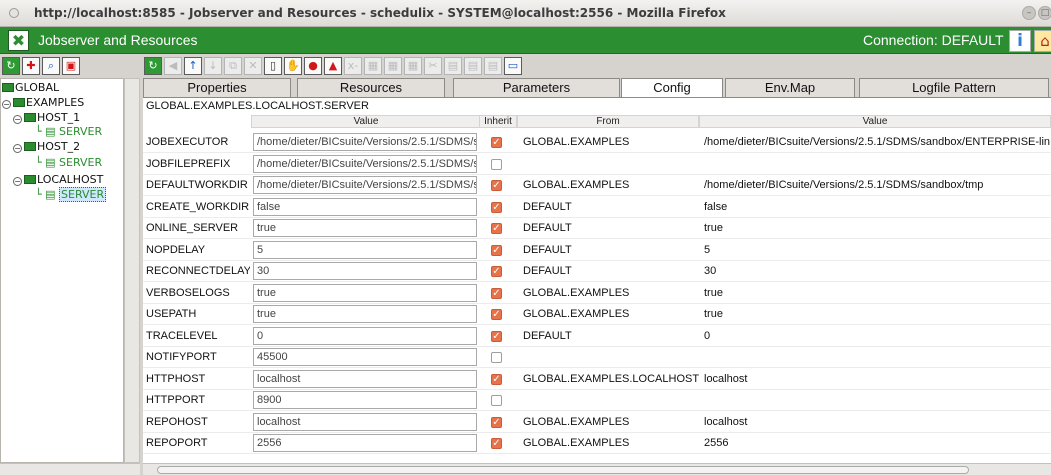 This screenshot has width=1051, height=475. I want to click on tab-parameters: Parameters, so click(536, 87).